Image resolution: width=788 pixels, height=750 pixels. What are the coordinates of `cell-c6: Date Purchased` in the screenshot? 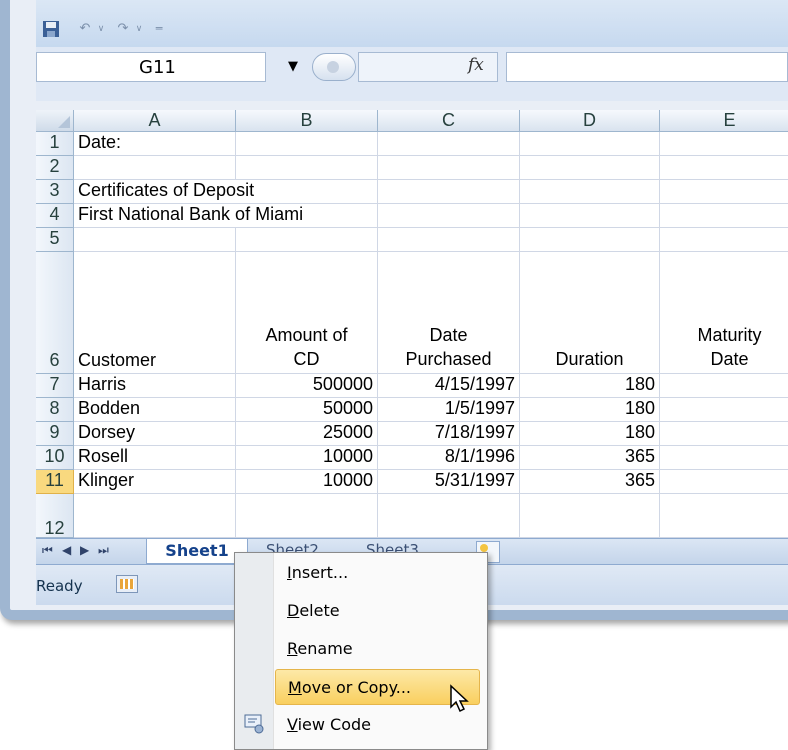 It's located at (449, 313).